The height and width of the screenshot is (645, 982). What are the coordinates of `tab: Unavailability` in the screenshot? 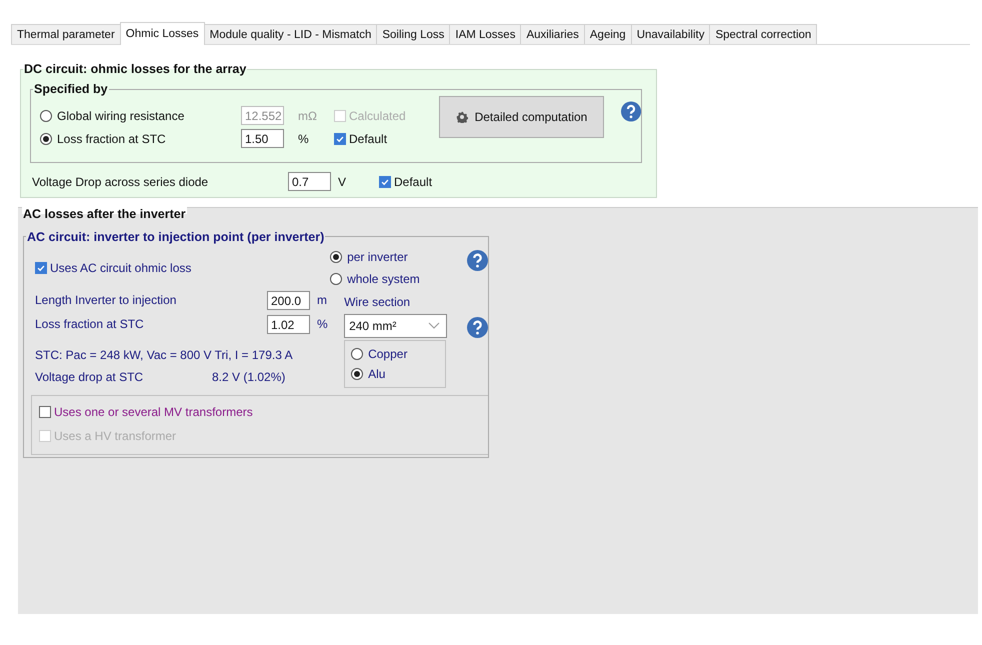 It's located at (670, 34).